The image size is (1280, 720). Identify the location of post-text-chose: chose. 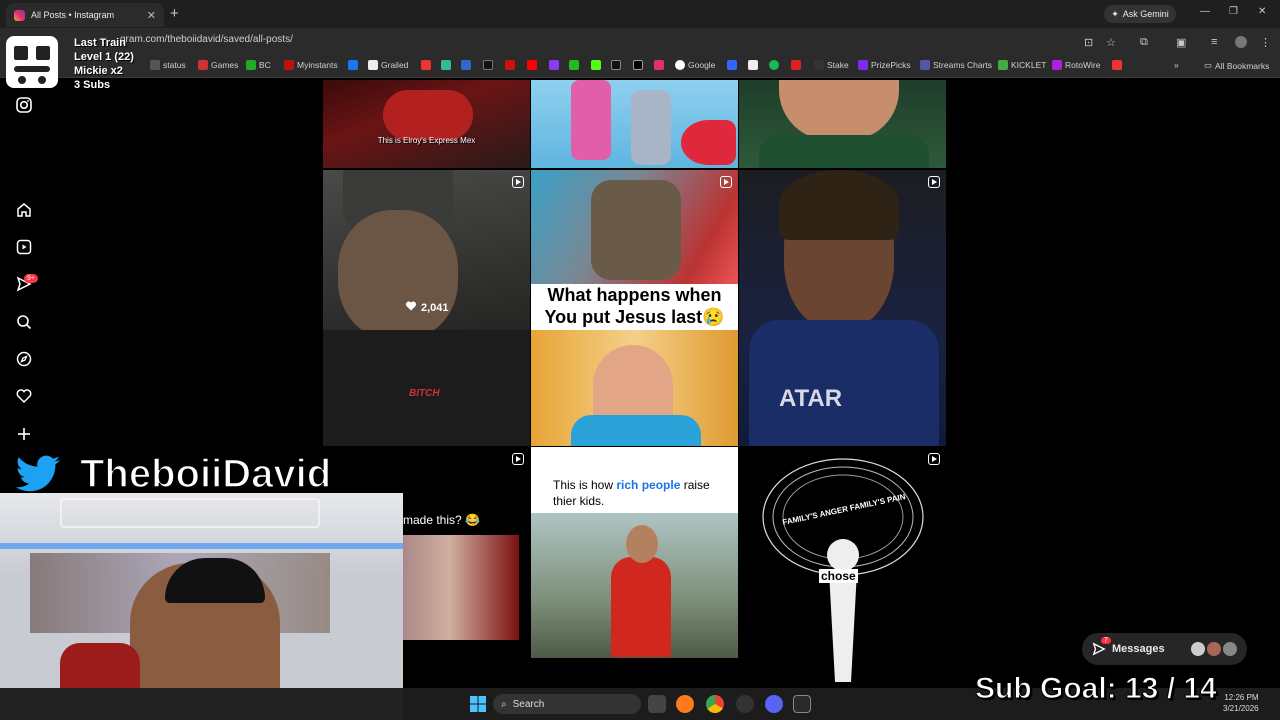
(838, 576).